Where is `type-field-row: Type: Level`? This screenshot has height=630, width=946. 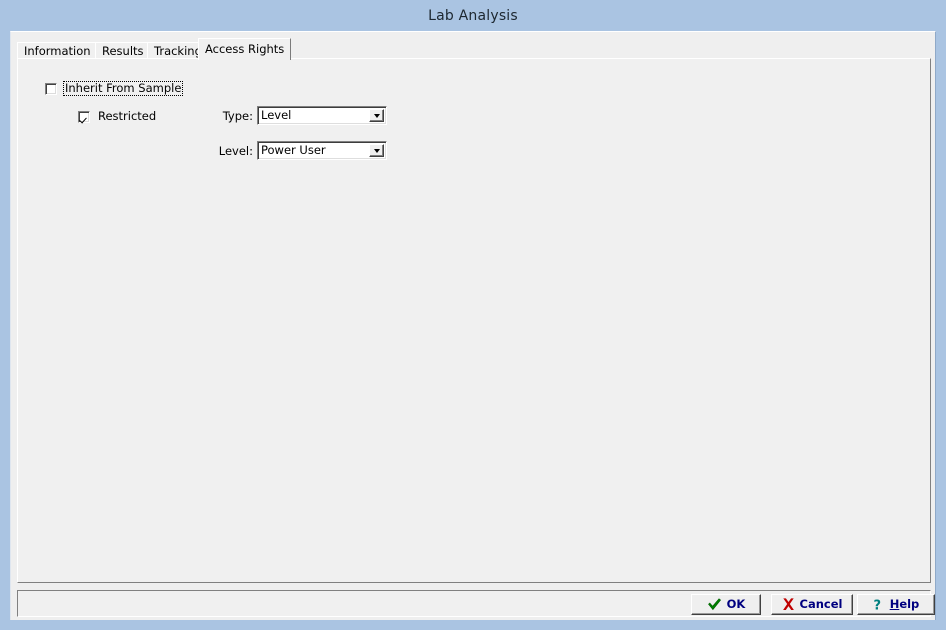
type-field-row: Type: Level is located at coordinates (302, 115).